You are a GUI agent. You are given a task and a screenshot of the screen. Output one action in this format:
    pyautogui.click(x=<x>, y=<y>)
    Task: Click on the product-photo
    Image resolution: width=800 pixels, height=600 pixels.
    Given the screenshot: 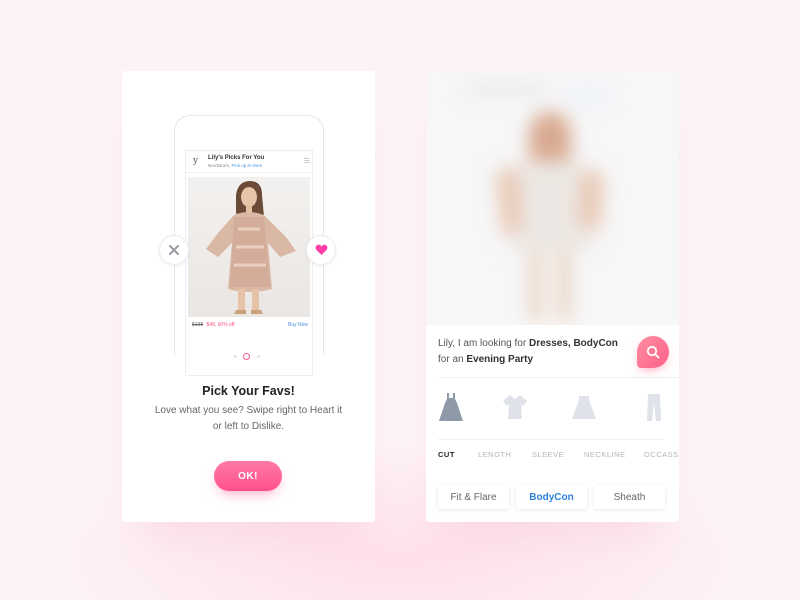 What is the action you would take?
    pyautogui.click(x=249, y=247)
    